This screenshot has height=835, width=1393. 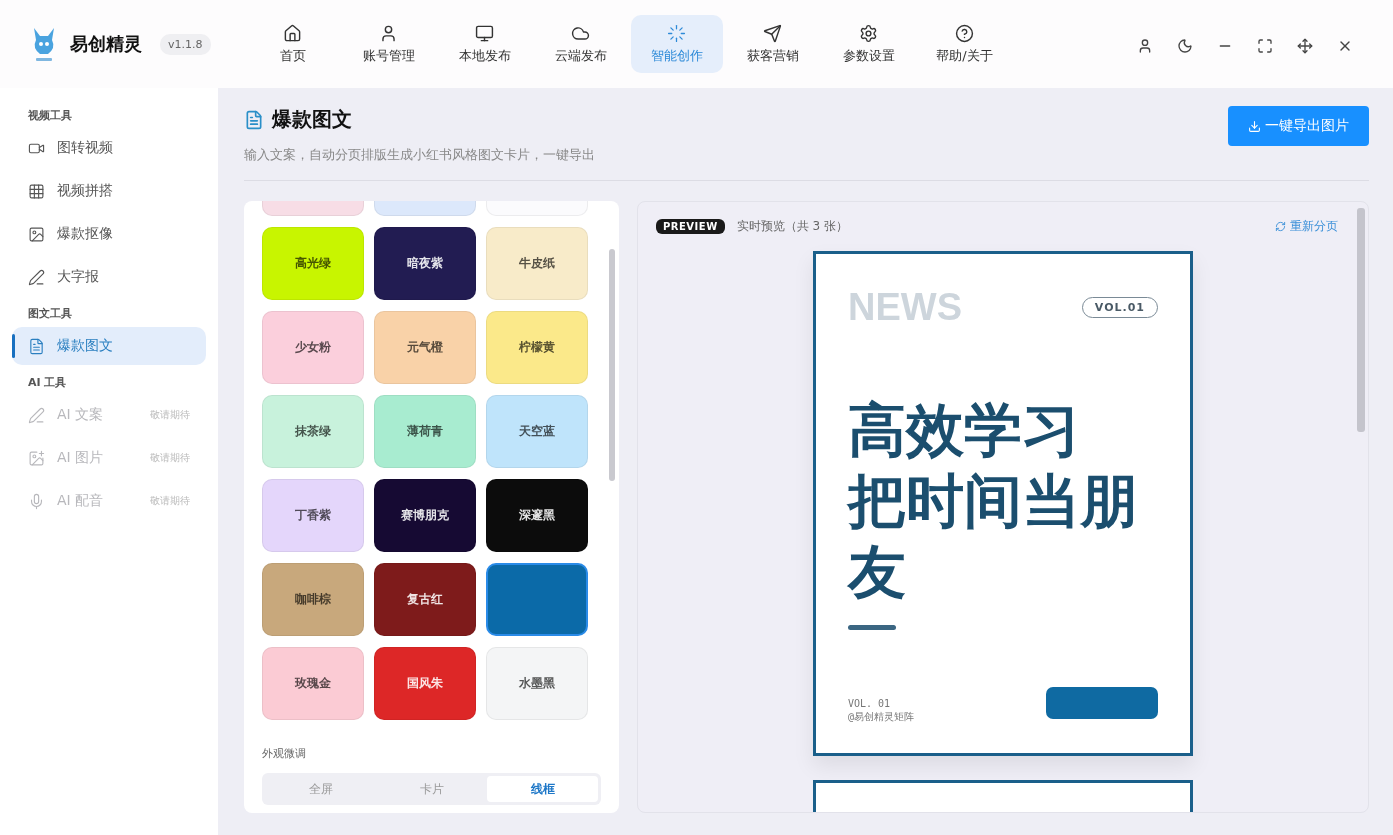 What do you see at coordinates (85, 346) in the screenshot?
I see `sidebar-label: 爆款图文` at bounding box center [85, 346].